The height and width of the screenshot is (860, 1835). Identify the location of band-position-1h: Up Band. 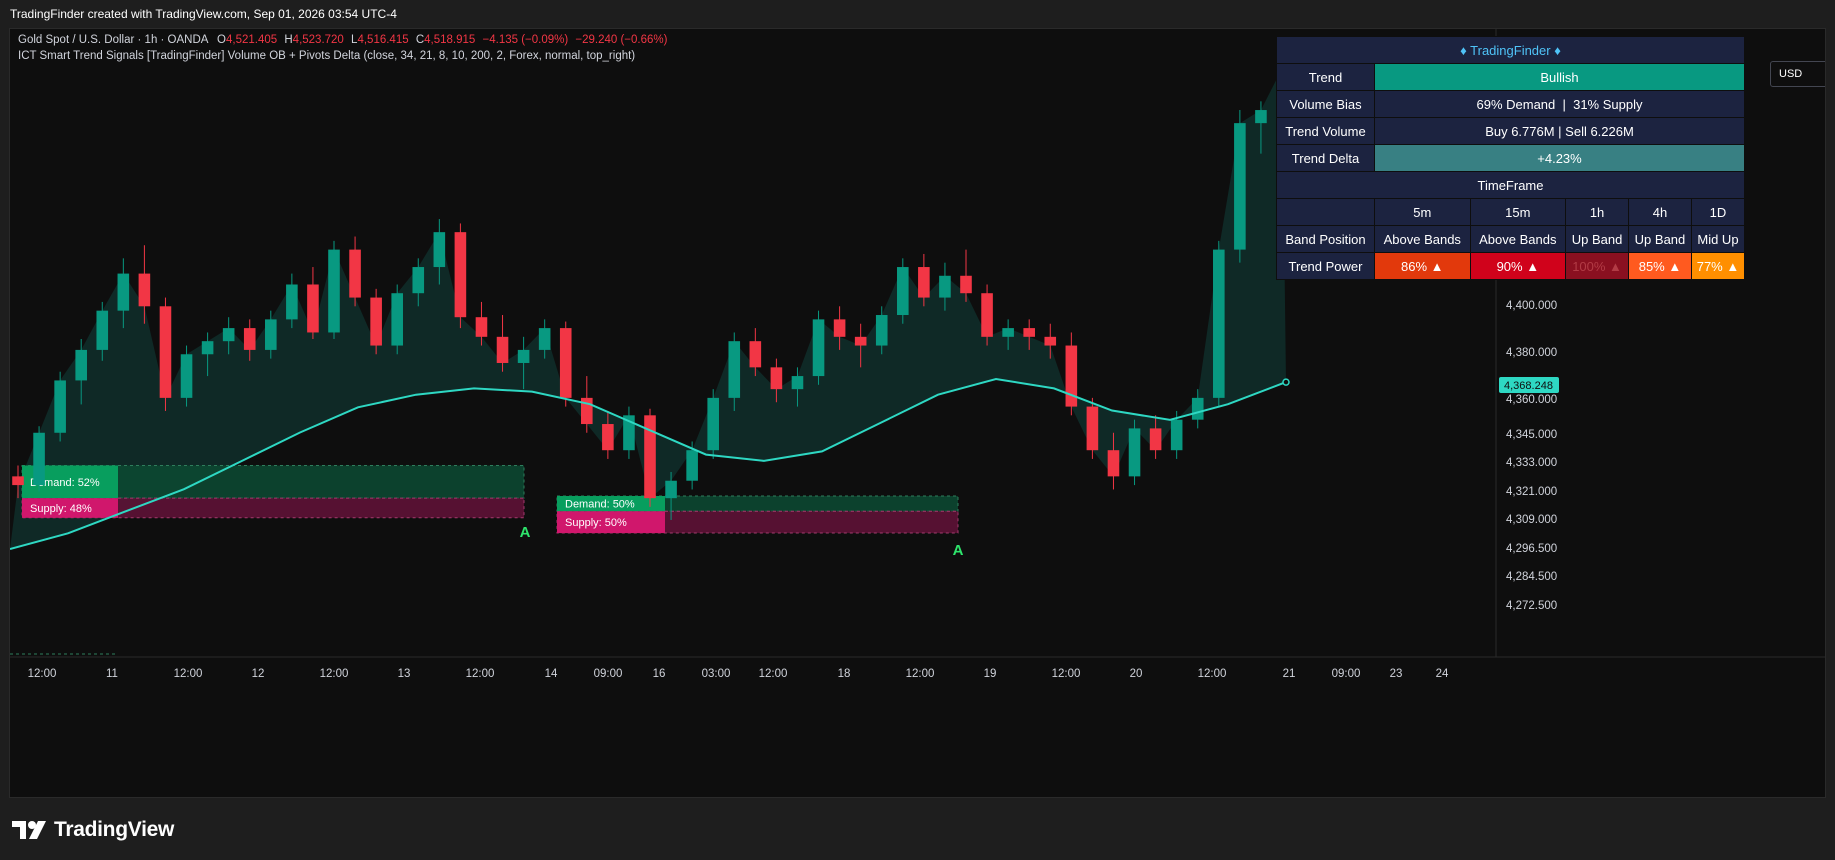
(1597, 239).